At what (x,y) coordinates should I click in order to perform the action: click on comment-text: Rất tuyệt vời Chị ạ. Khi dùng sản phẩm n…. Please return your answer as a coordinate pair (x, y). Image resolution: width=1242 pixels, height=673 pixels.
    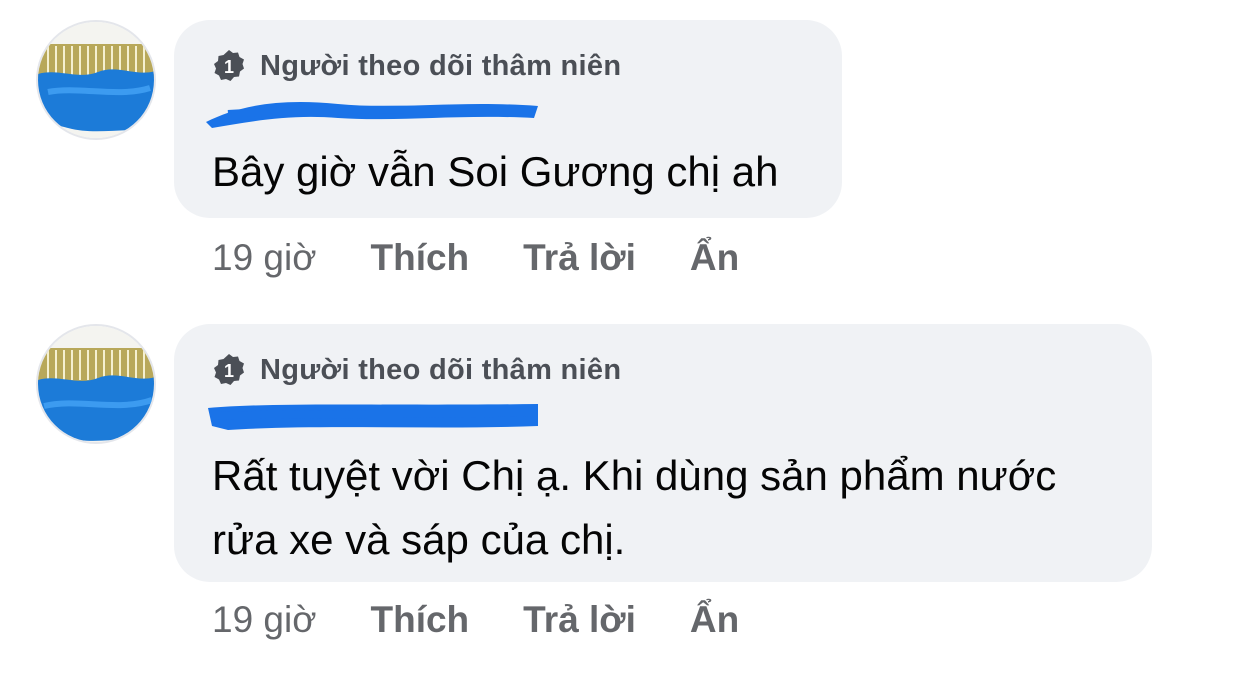
    Looking at the image, I should click on (634, 507).